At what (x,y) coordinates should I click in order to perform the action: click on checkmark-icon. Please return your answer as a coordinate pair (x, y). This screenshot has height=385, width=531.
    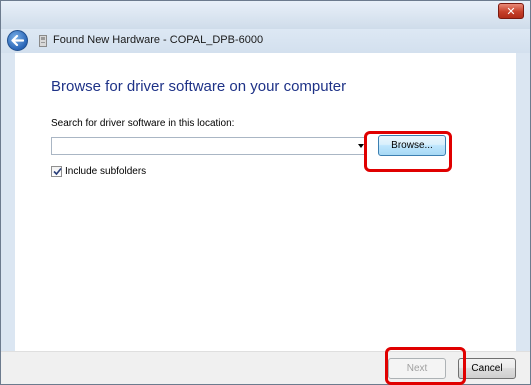
    Looking at the image, I should click on (57, 171).